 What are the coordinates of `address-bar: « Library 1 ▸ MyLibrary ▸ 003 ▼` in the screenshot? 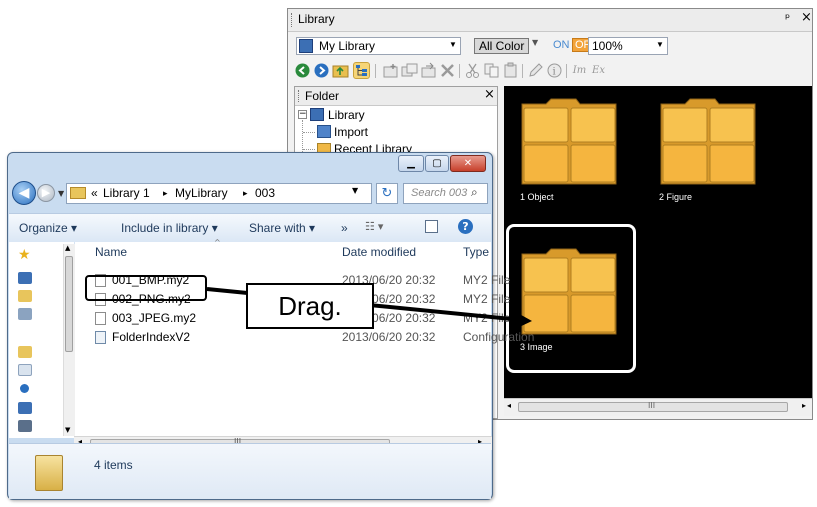 It's located at (219, 193).